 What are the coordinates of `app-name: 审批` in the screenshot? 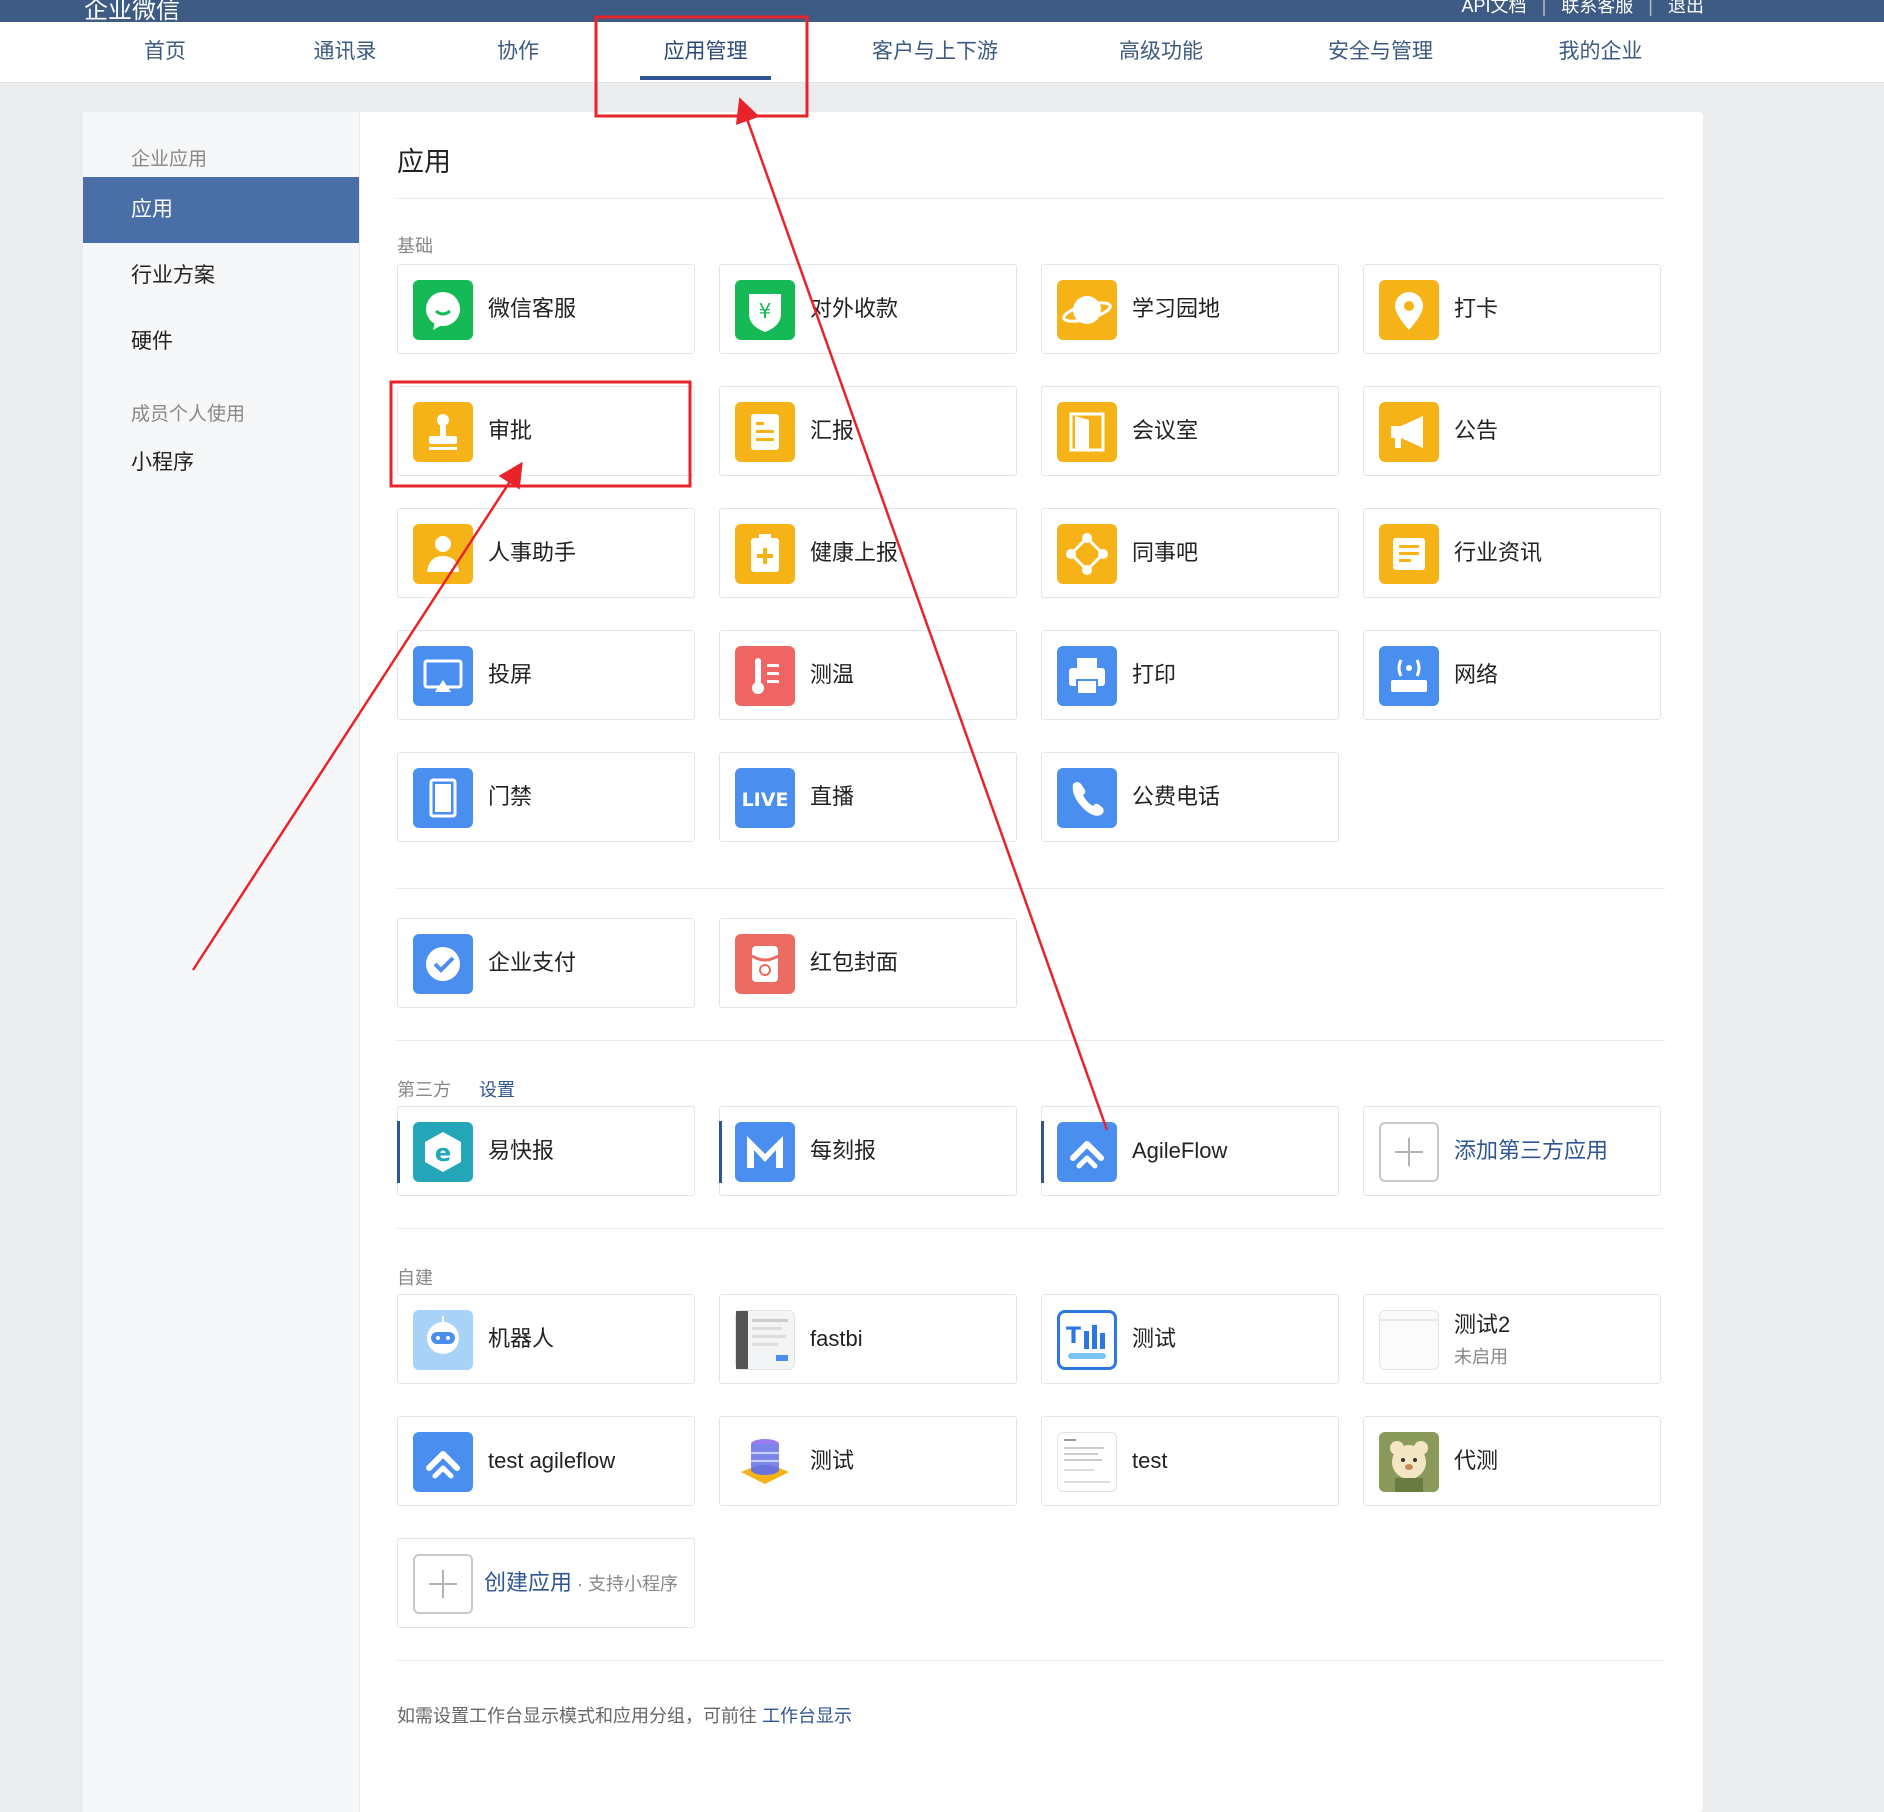 It's located at (510, 430).